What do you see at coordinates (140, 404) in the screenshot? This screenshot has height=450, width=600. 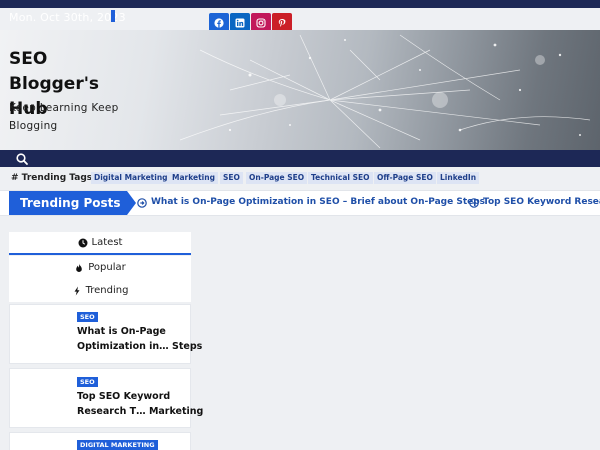 I see `post-title: Top SEO Keyword Research T… Marketing` at bounding box center [140, 404].